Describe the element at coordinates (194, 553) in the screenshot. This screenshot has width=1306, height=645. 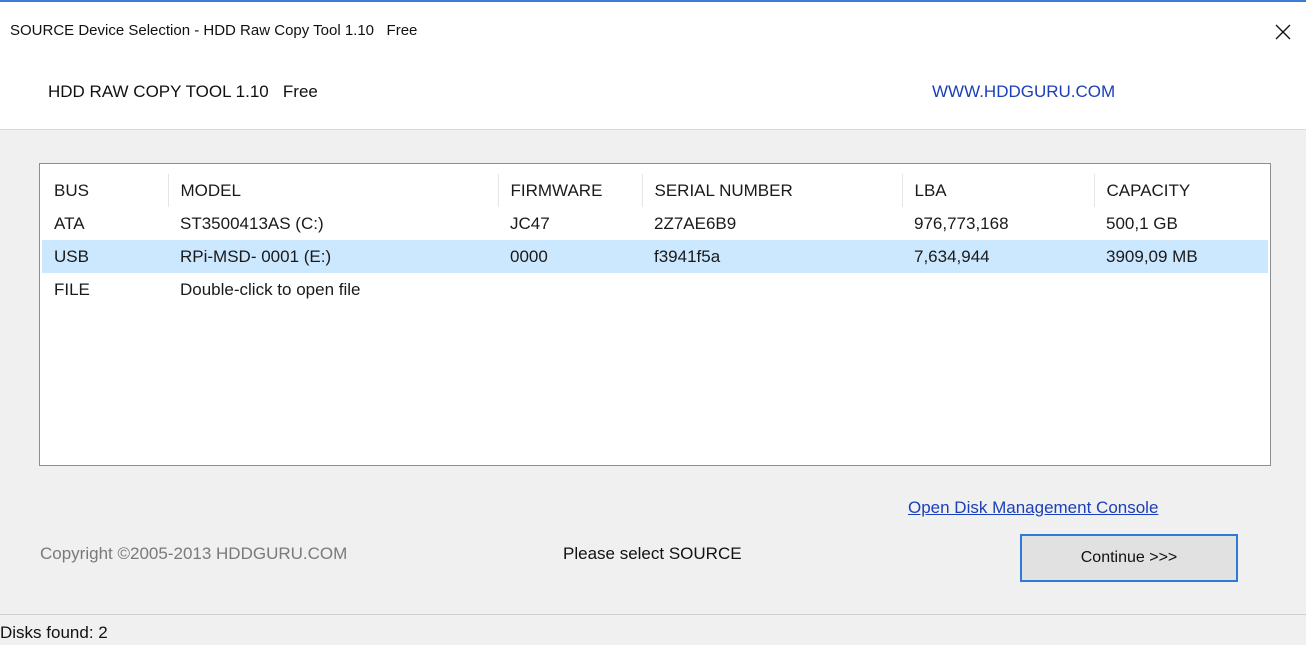
I see `copyright-text: Copyright ©2005-2013 HDDGURU.COM` at that location.